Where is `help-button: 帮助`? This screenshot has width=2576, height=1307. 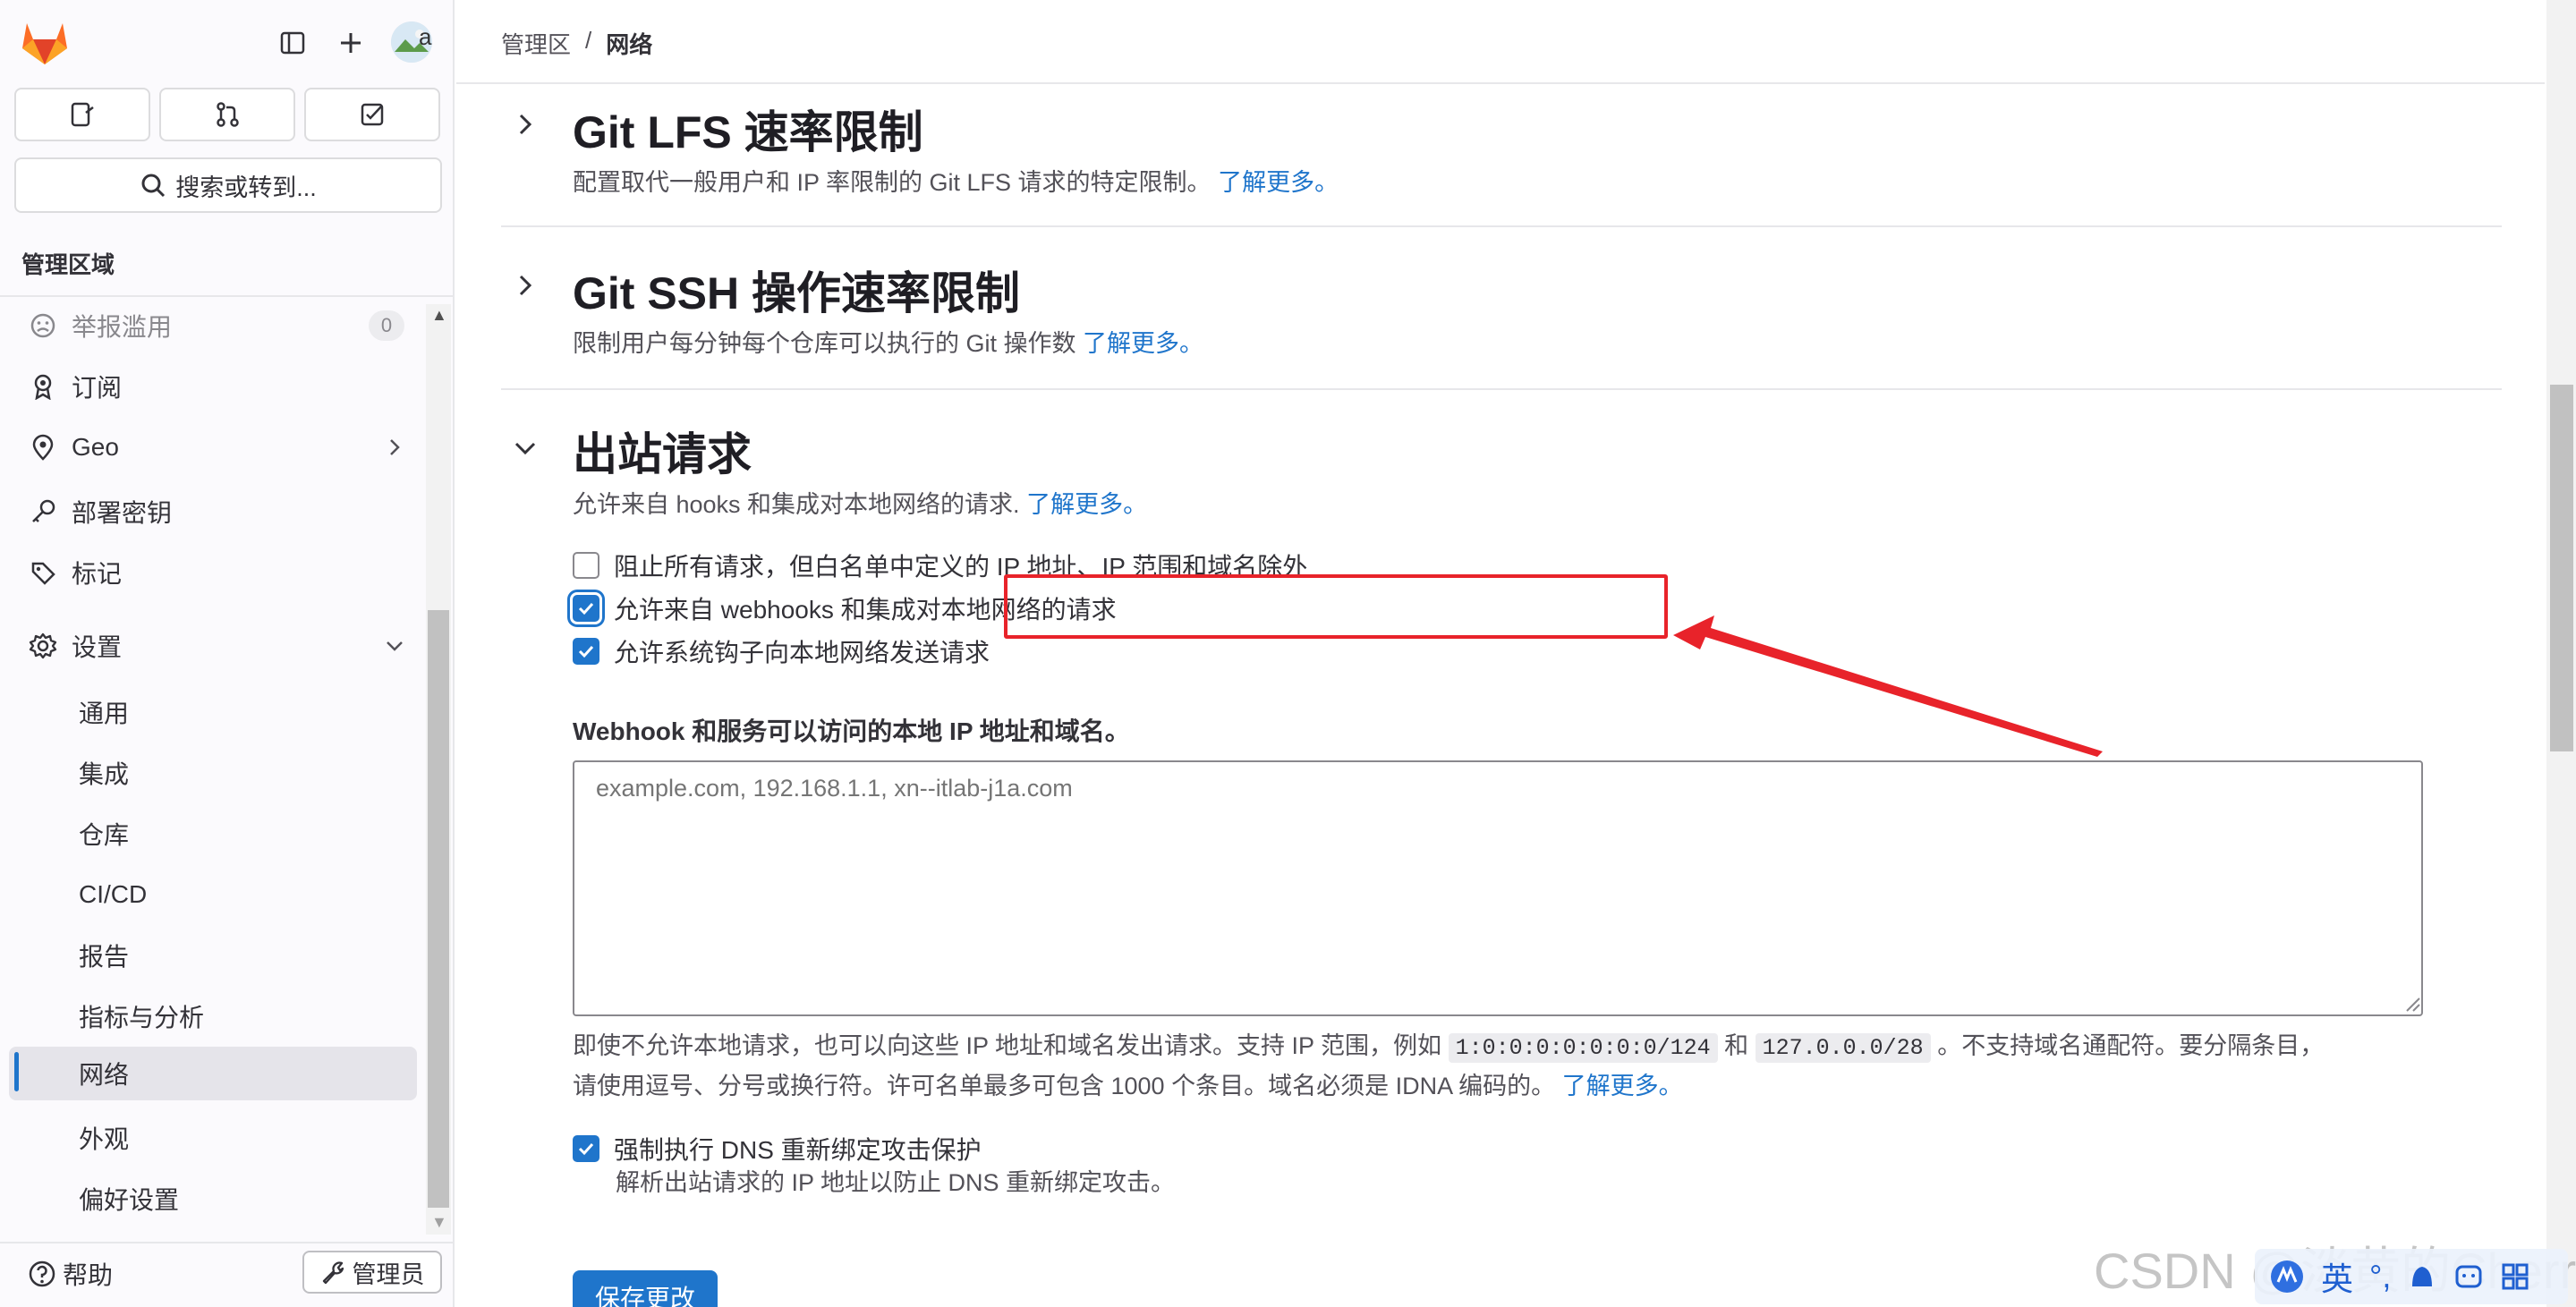 help-button: 帮助 is located at coordinates (70, 1274).